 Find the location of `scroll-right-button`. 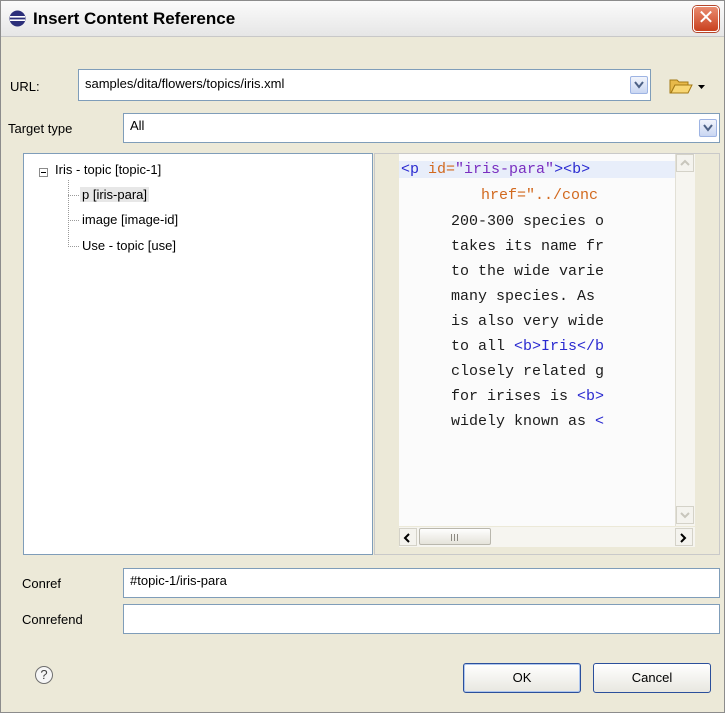

scroll-right-button is located at coordinates (684, 537).